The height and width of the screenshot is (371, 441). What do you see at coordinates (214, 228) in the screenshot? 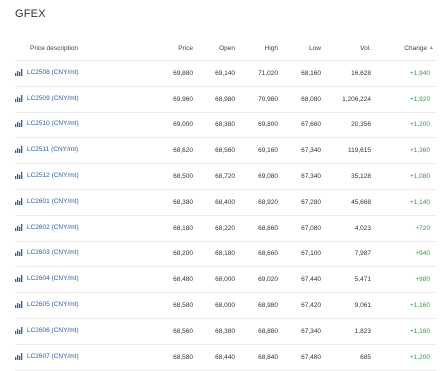
I see `cell-open: 68,220` at bounding box center [214, 228].